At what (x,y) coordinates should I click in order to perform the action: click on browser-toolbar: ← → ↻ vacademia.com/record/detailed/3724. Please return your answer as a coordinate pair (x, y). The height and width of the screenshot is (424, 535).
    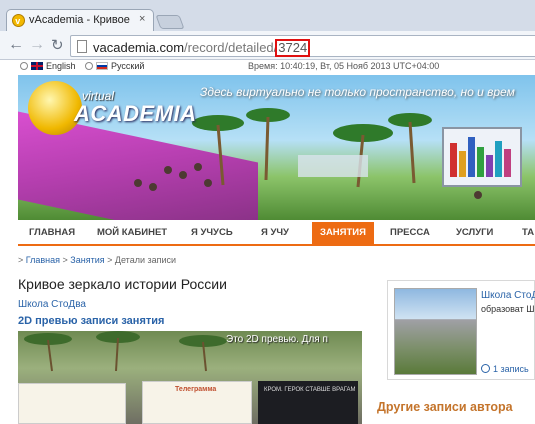
    Looking at the image, I should click on (267, 45).